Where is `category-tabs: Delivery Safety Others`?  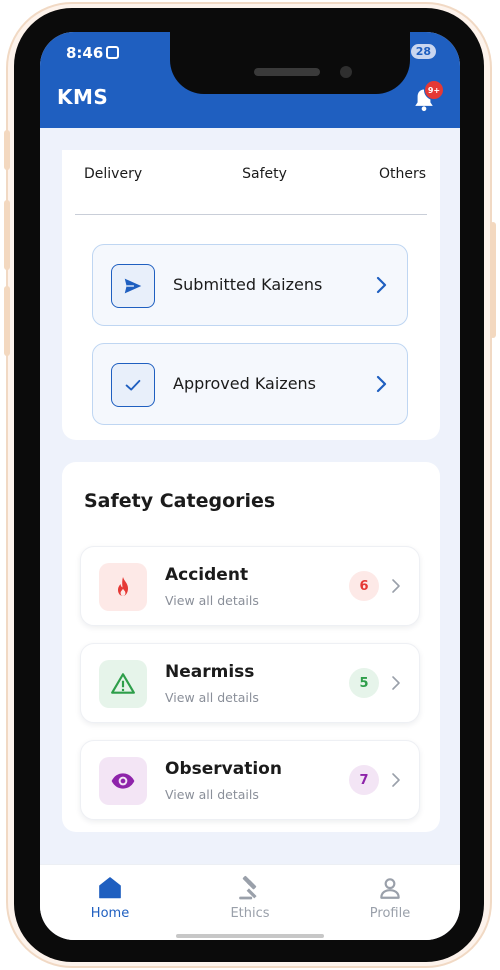 category-tabs: Delivery Safety Others is located at coordinates (249, 174).